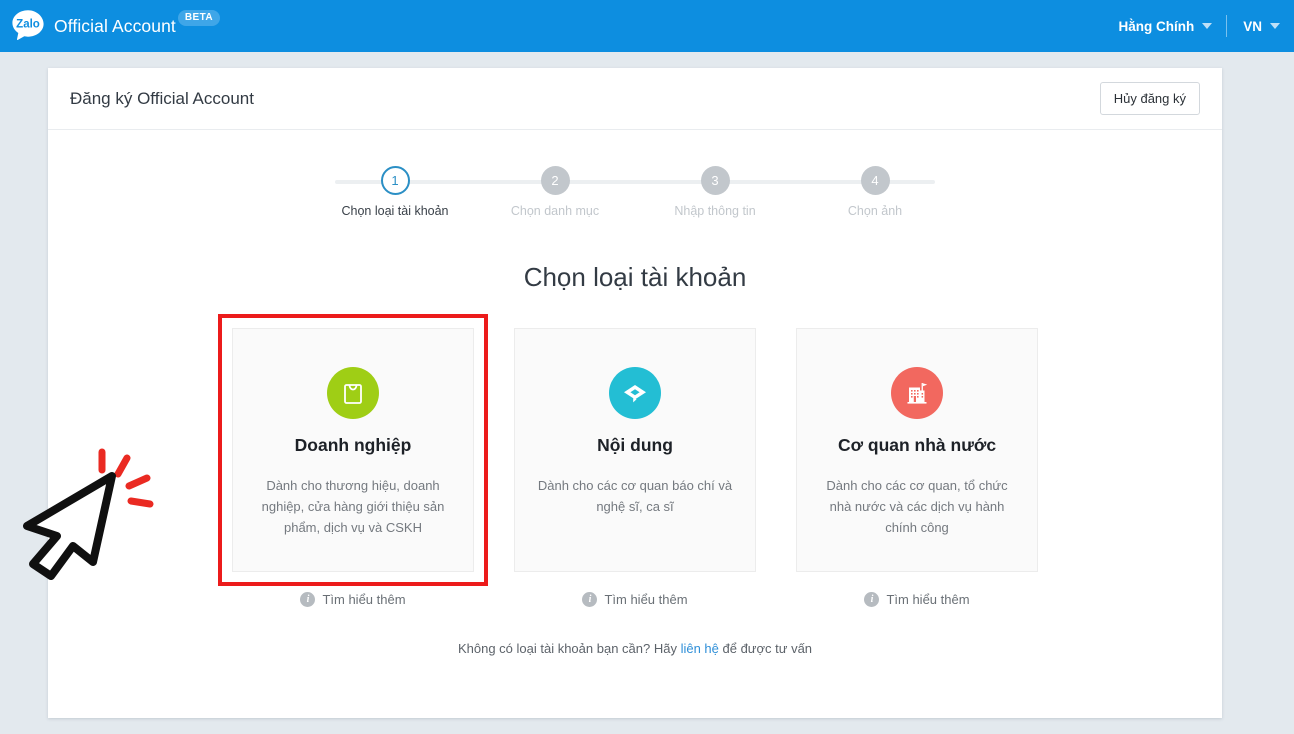 The image size is (1294, 734). Describe the element at coordinates (715, 211) in the screenshot. I see `step-3-label: Nhập thông tin` at that location.